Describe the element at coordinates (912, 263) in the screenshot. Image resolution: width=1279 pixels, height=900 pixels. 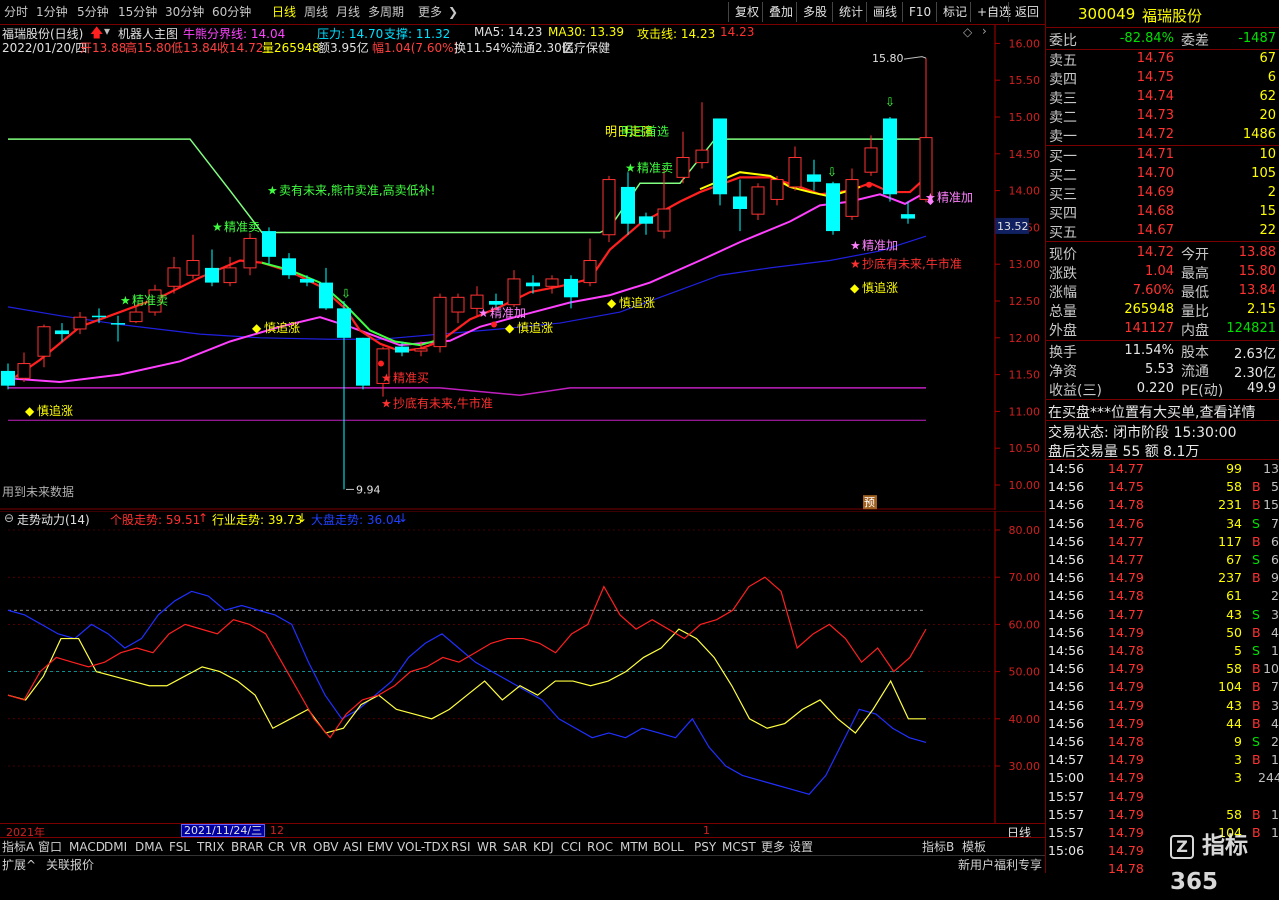
I see `bottom-future-annotation-2: 抄底有未来,牛市准` at that location.